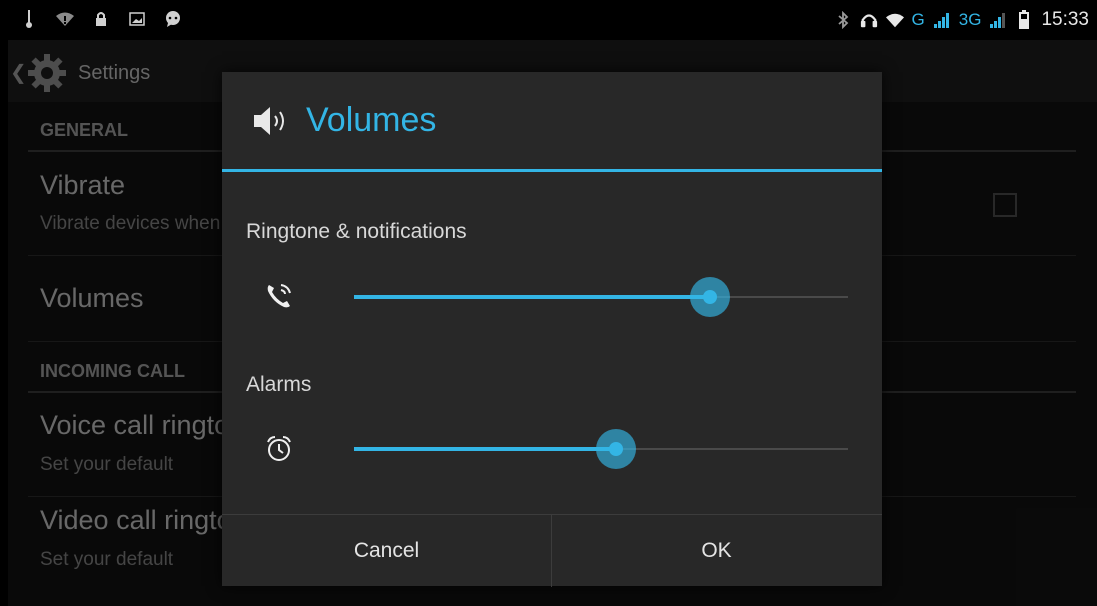  Describe the element at coordinates (272, 121) in the screenshot. I see `speaker-icon` at that location.